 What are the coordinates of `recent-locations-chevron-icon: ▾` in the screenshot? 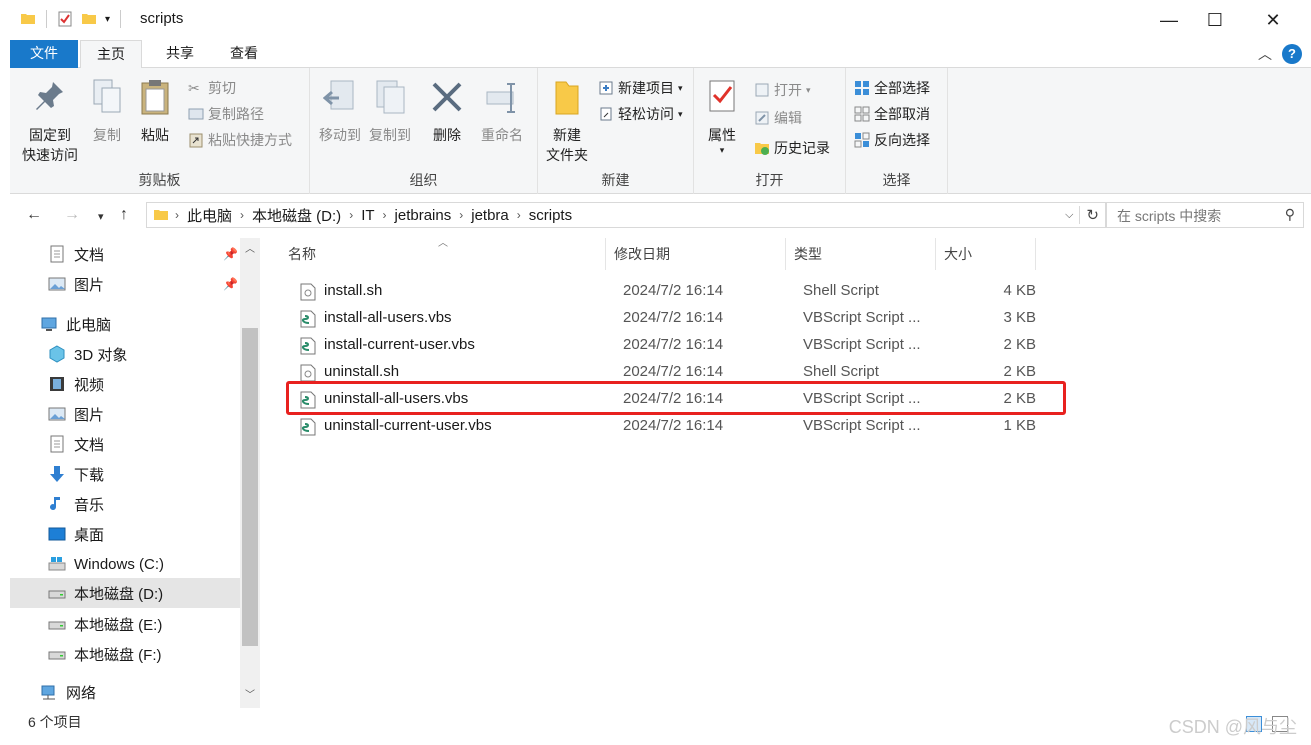 It's located at (101, 216).